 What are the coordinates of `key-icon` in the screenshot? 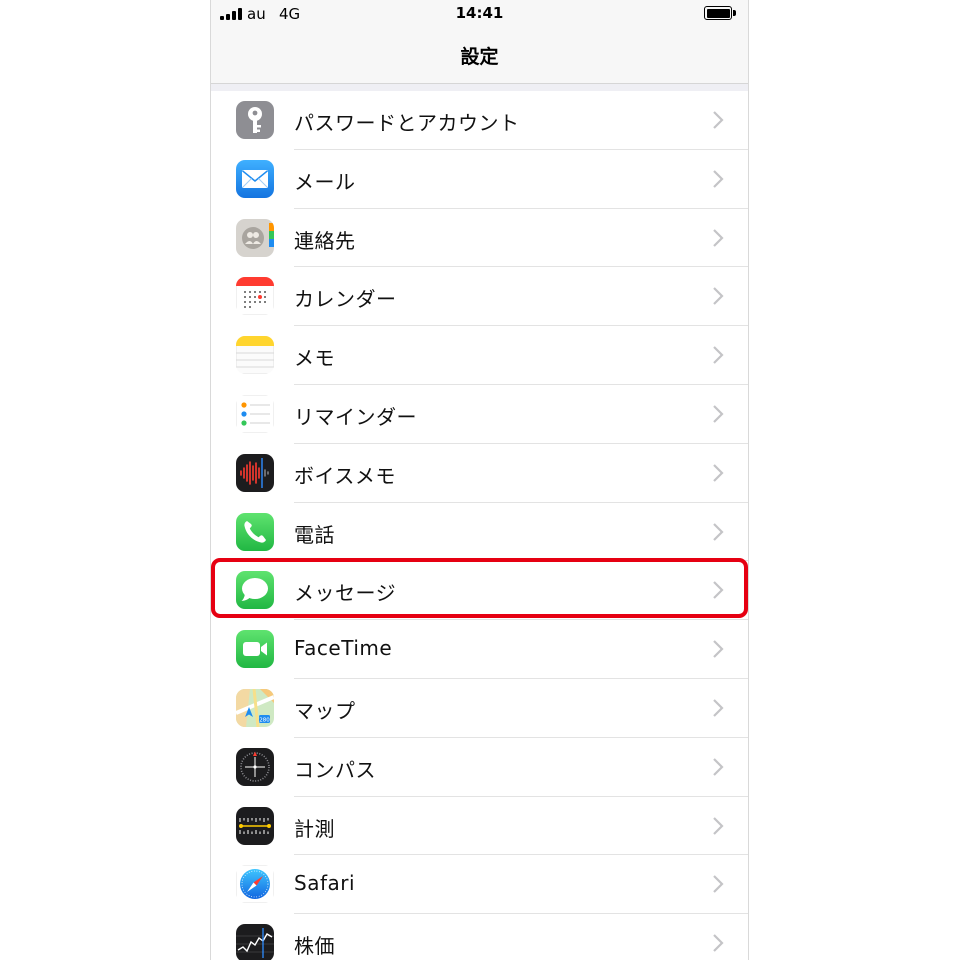 It's located at (255, 120).